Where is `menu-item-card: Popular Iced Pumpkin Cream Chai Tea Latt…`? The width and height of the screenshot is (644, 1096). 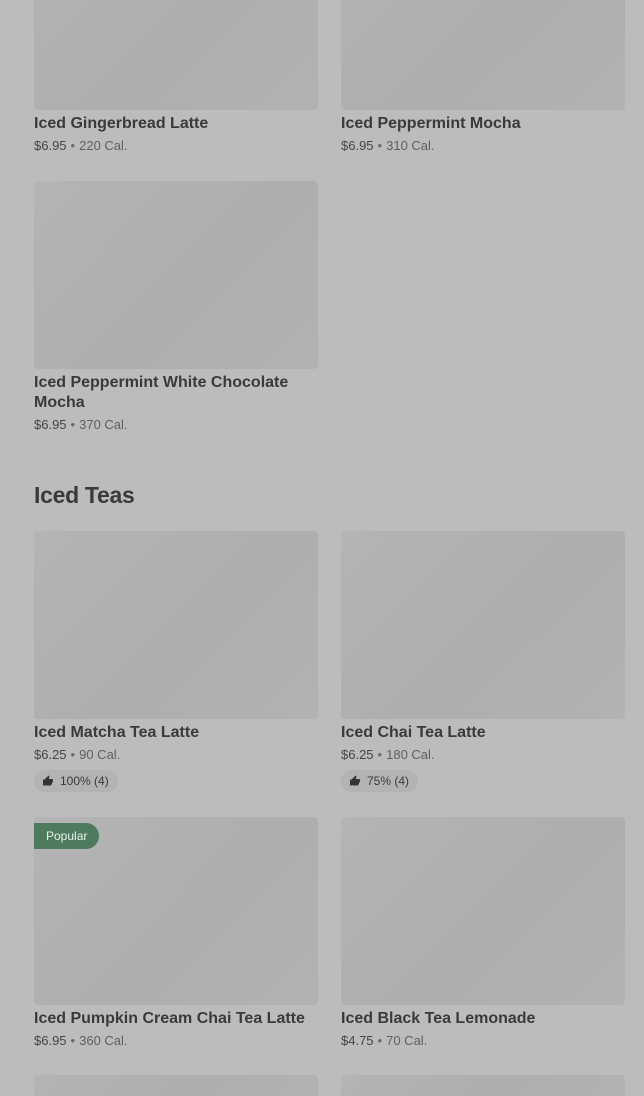
menu-item-card: Popular Iced Pumpkin Cream Chai Tea Latt… is located at coordinates (176, 933).